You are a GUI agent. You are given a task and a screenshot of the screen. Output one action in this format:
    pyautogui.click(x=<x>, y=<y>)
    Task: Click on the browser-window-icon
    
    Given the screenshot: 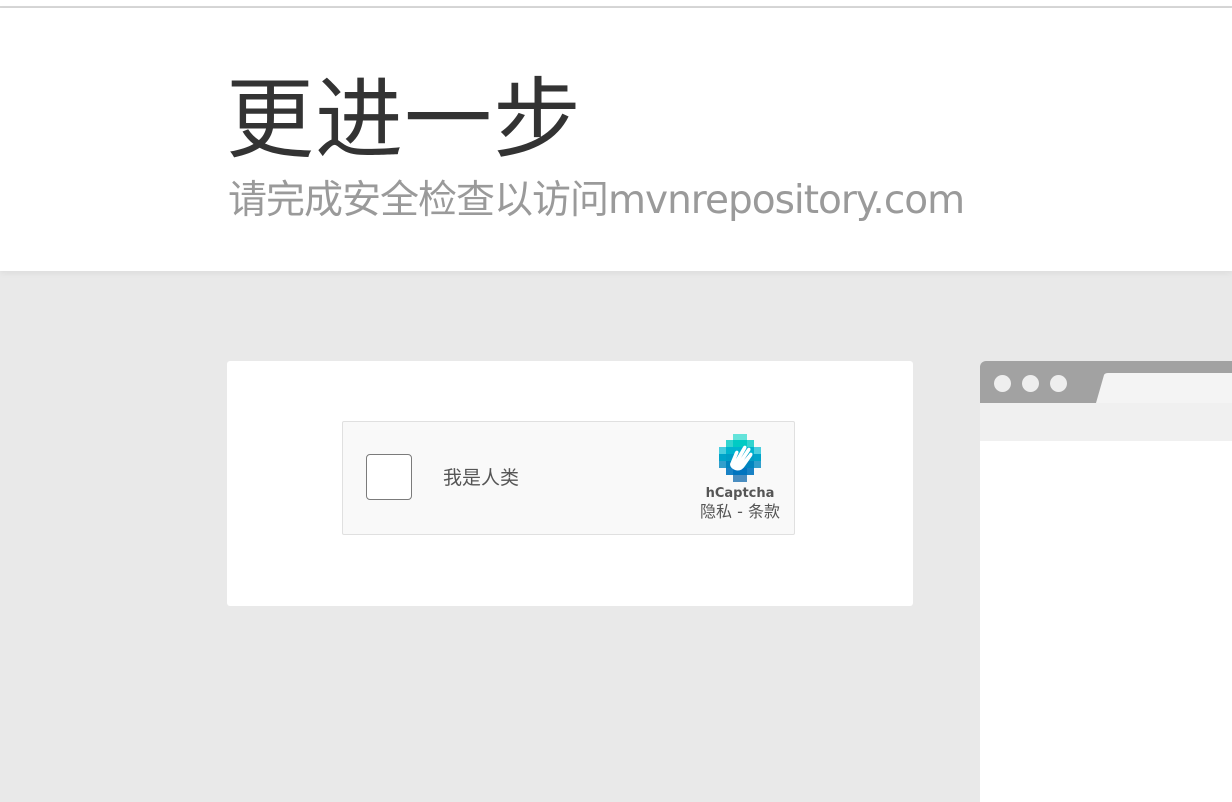 What is the action you would take?
    pyautogui.click(x=1106, y=581)
    